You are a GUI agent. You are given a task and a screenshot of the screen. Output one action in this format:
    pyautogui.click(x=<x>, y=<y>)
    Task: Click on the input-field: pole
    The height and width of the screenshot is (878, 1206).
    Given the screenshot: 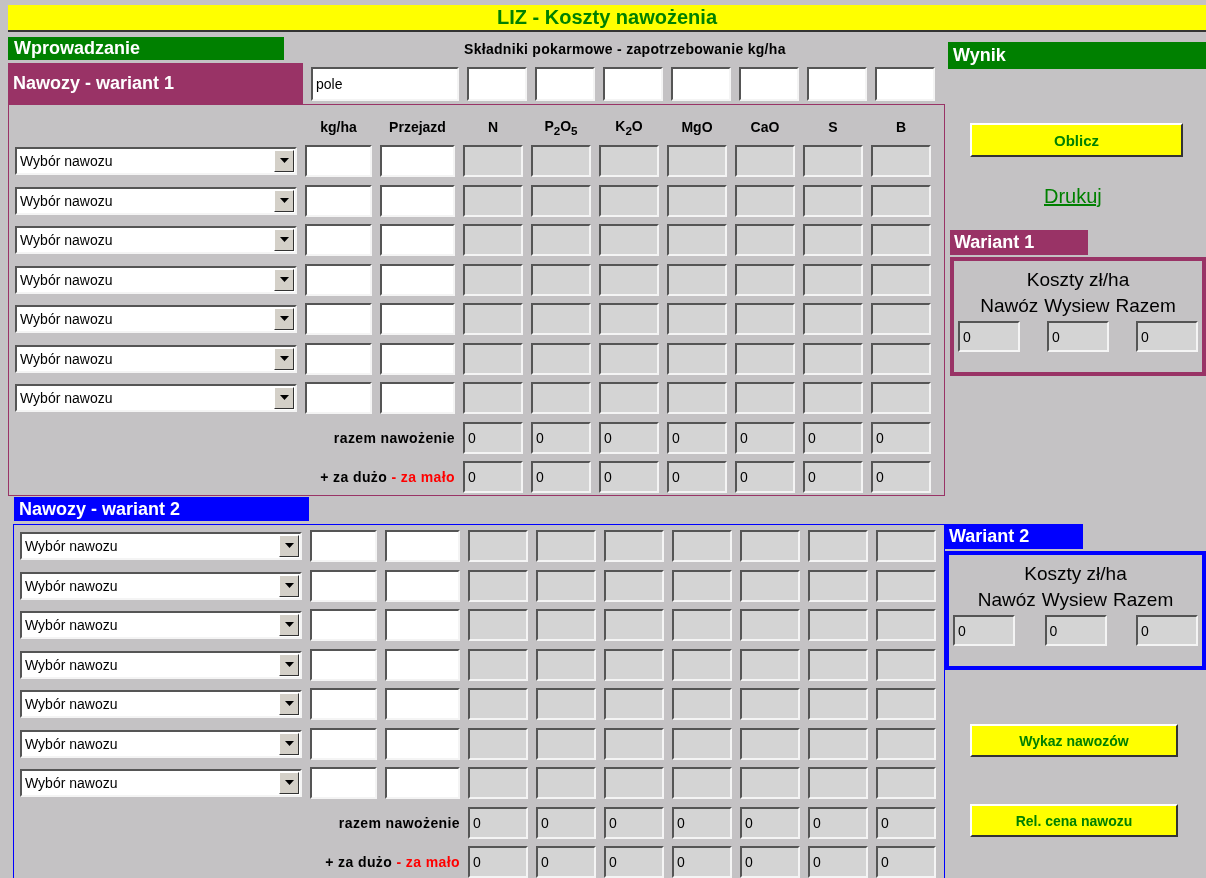 What is the action you would take?
    pyautogui.click(x=385, y=83)
    